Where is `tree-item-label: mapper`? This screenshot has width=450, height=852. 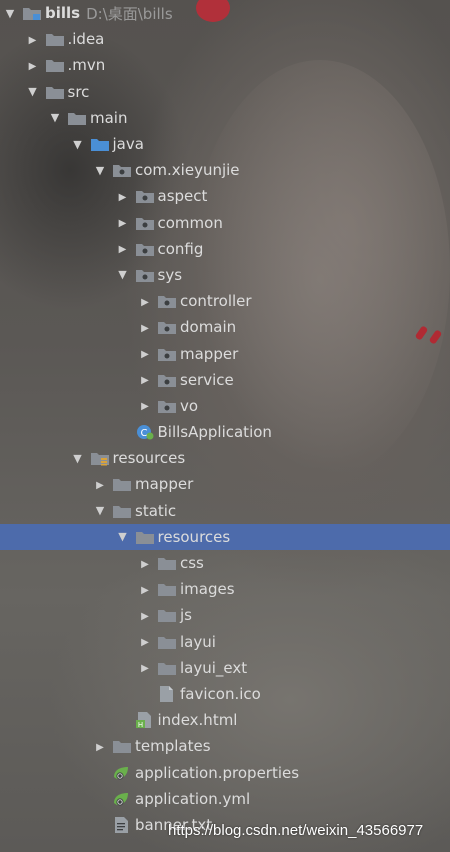
tree-item-label: mapper is located at coordinates (209, 353).